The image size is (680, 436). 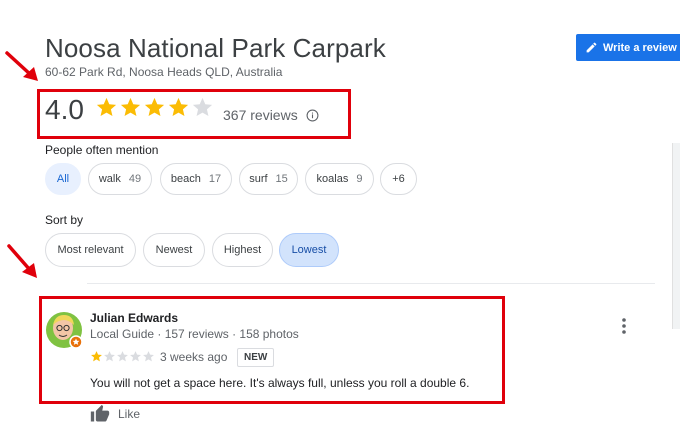 I want to click on place-title: Noosa National Park Carpark, so click(x=215, y=48).